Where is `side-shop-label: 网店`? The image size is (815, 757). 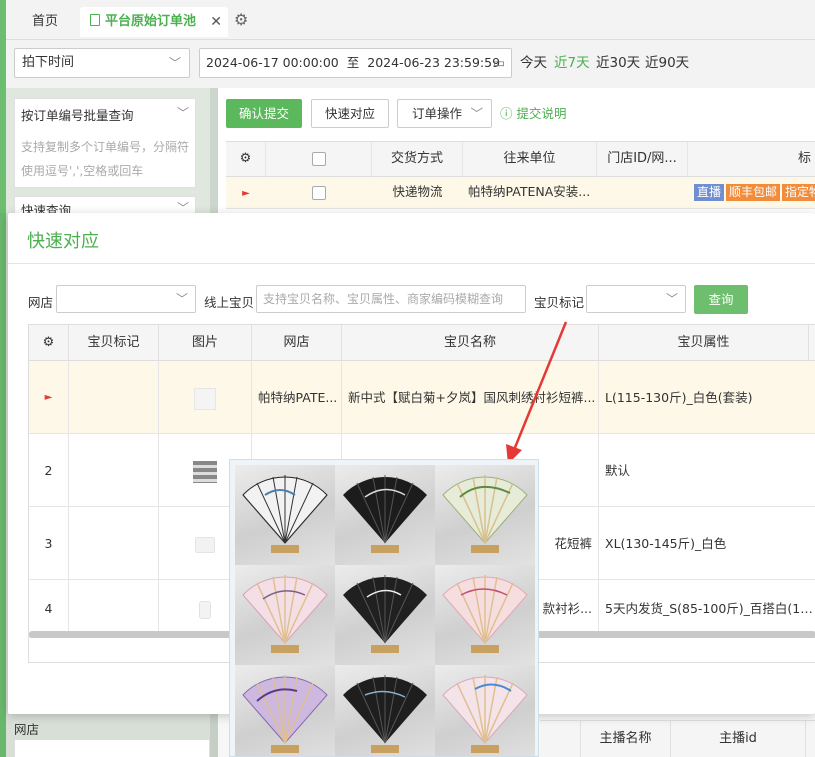
side-shop-label: 网店 is located at coordinates (27, 729).